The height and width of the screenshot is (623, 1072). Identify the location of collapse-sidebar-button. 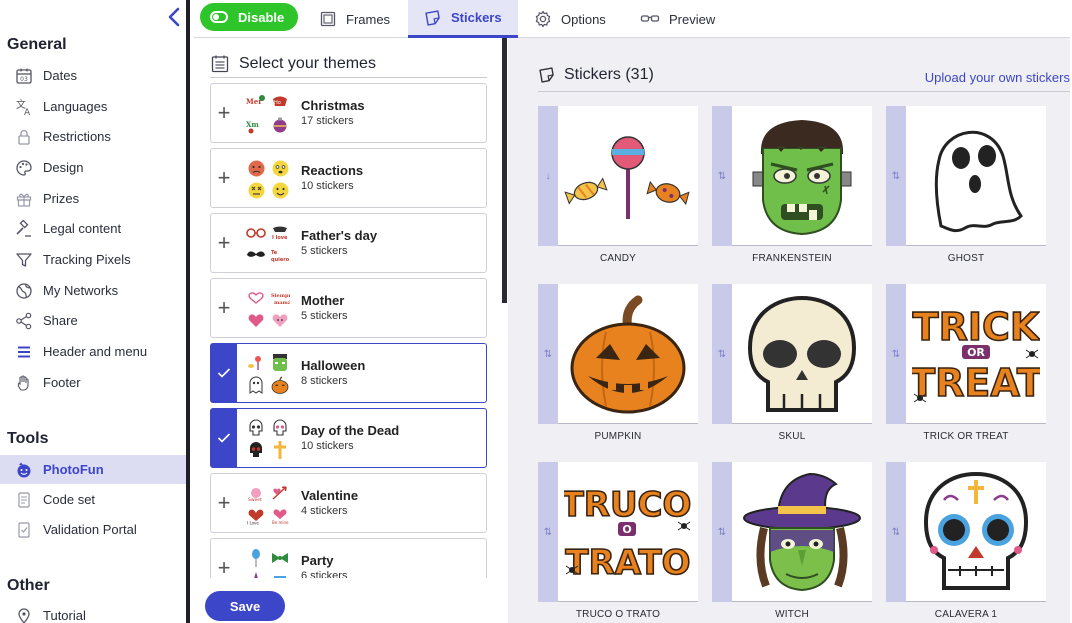
(174, 17).